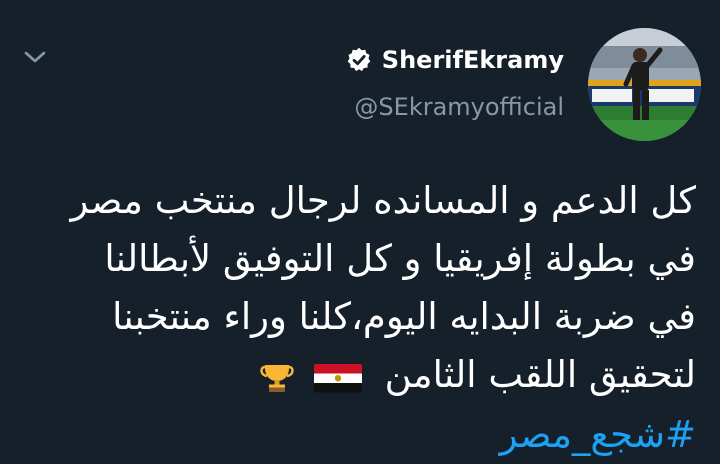 Image resolution: width=720 pixels, height=464 pixels. What do you see at coordinates (644, 84) in the screenshot?
I see `avatar` at bounding box center [644, 84].